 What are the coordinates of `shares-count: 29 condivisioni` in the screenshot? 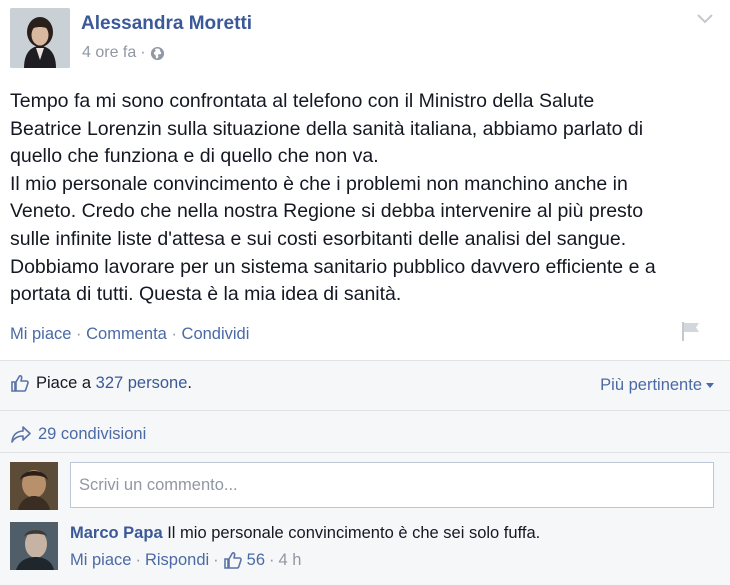 It's located at (92, 433).